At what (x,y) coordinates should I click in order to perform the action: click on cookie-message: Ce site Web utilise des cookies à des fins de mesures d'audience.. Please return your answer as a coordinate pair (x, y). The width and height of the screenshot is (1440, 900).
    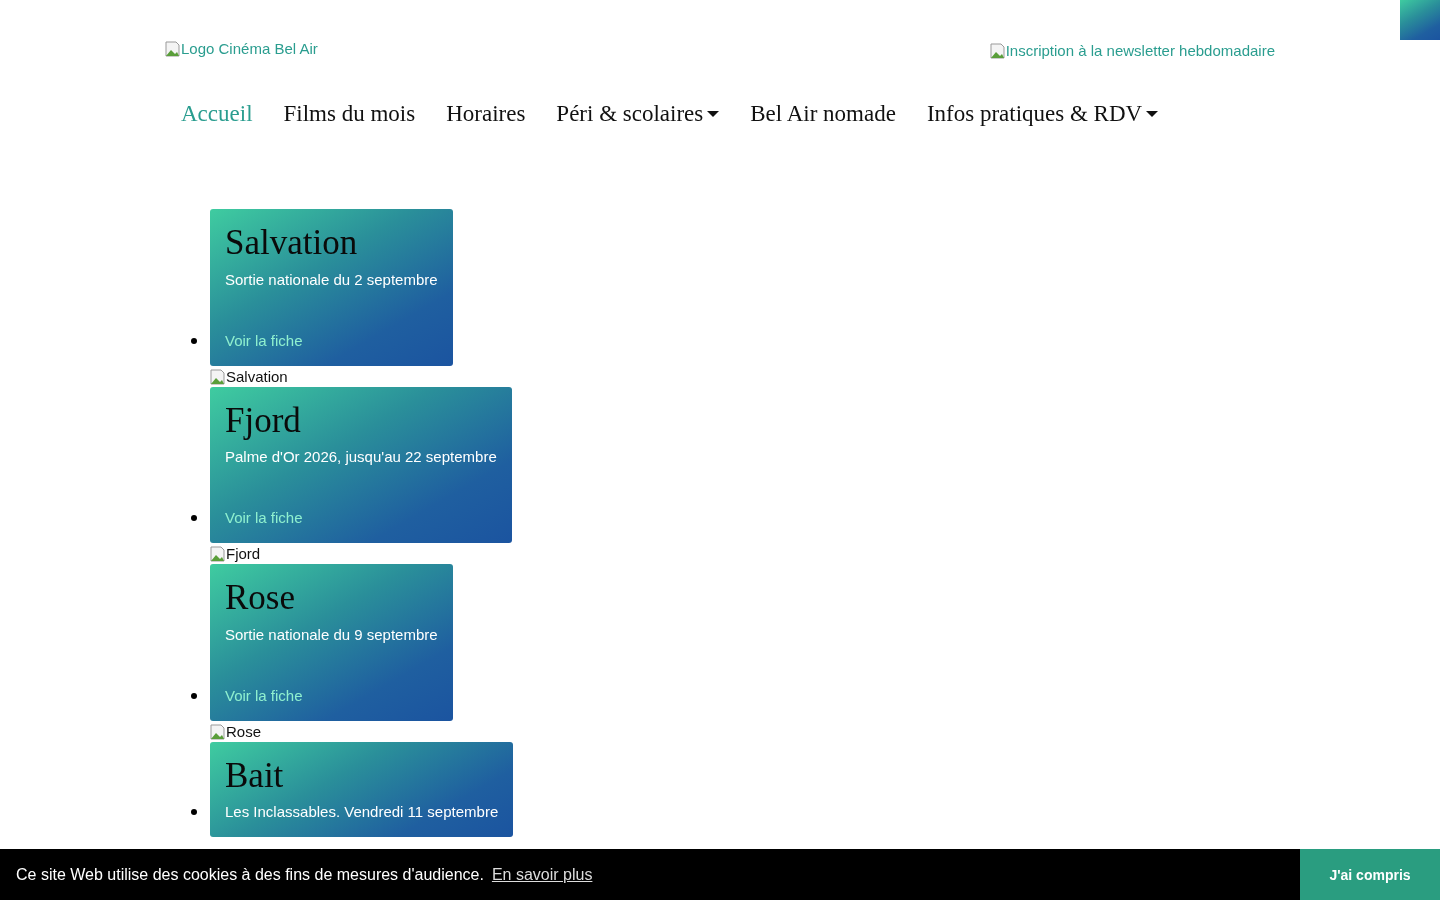
    Looking at the image, I should click on (250, 874).